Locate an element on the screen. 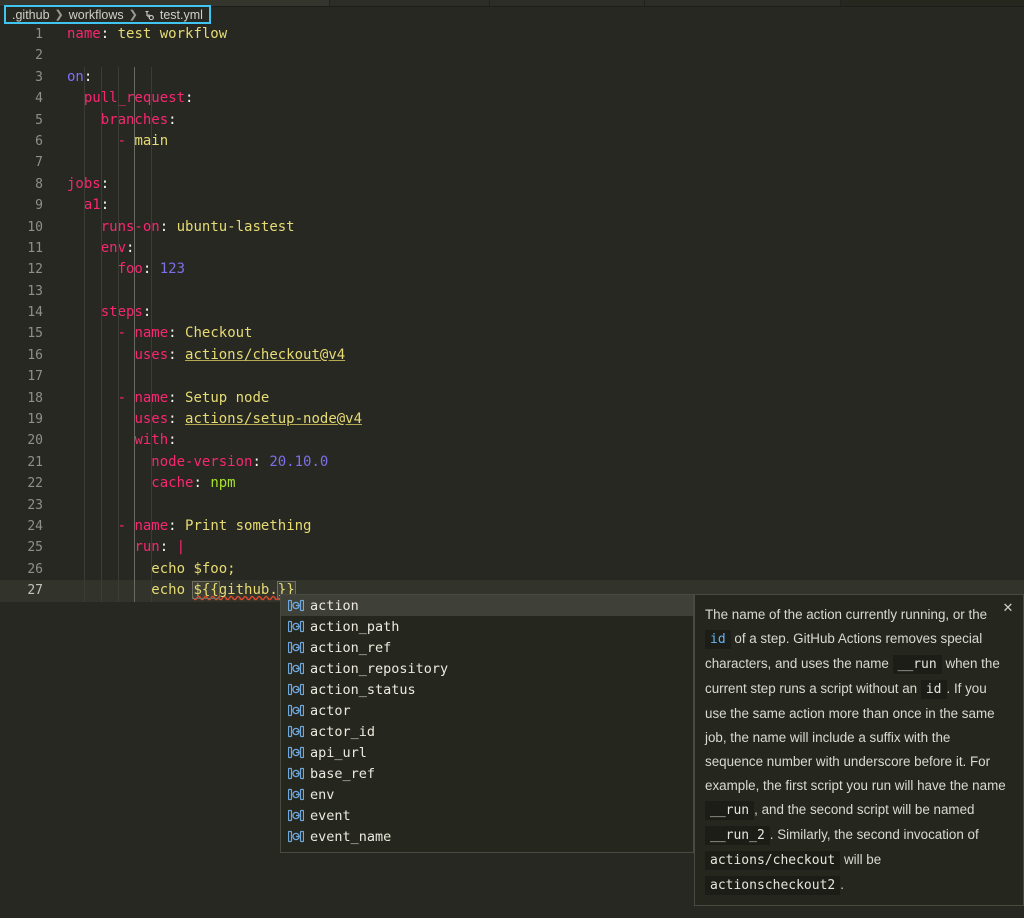  line-number: 24 is located at coordinates (26, 526).